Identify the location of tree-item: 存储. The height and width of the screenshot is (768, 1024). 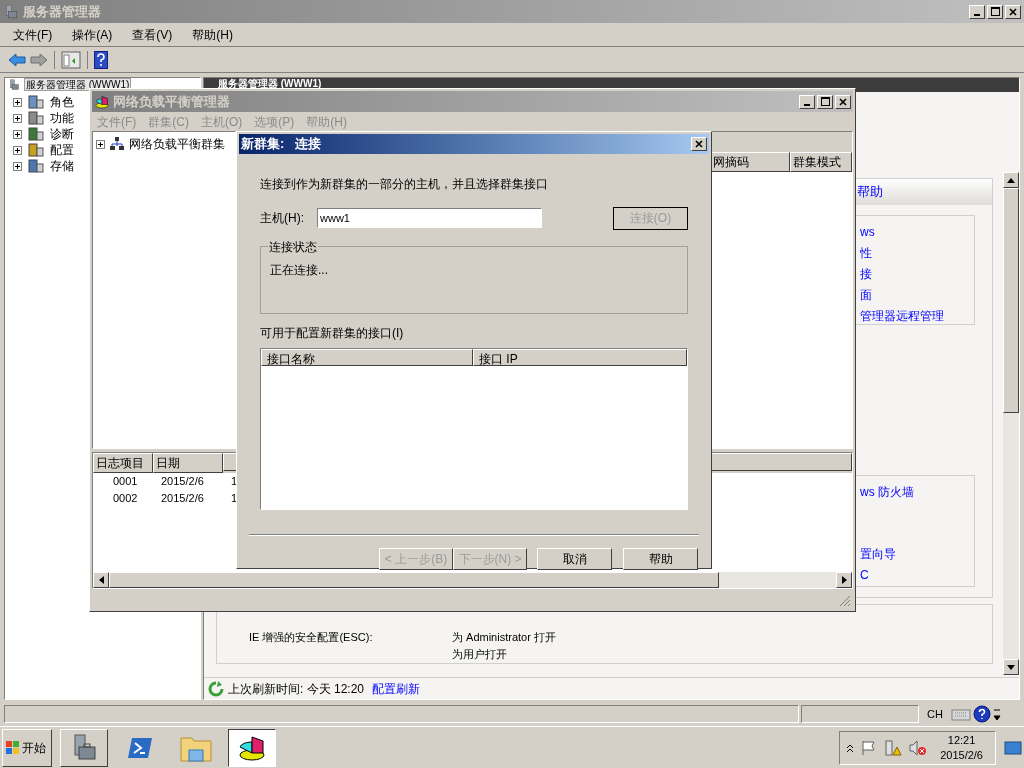
(62, 166).